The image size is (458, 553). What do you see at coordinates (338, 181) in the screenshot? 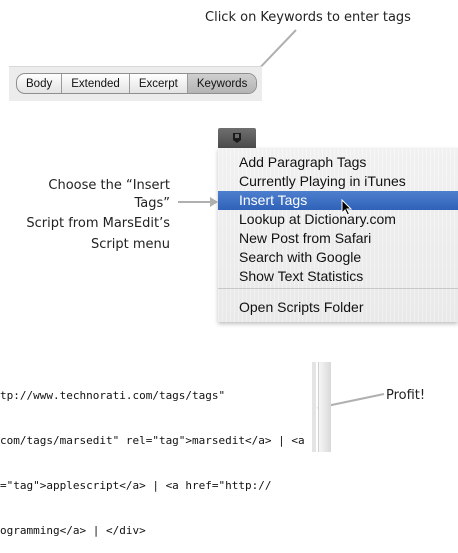
I see `menu-item-currently-playing: Currently Playing in iTunes` at bounding box center [338, 181].